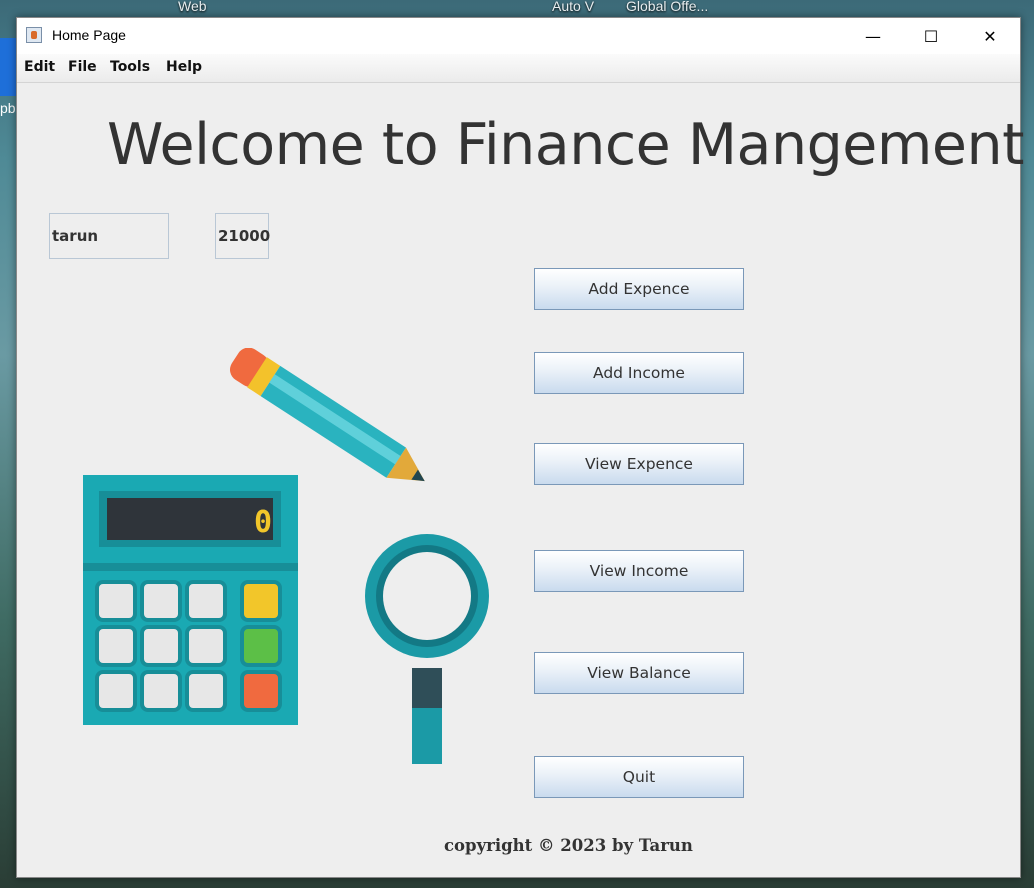 This screenshot has width=1034, height=888. What do you see at coordinates (8, 108) in the screenshot?
I see `desktop-icon-label: pb` at bounding box center [8, 108].